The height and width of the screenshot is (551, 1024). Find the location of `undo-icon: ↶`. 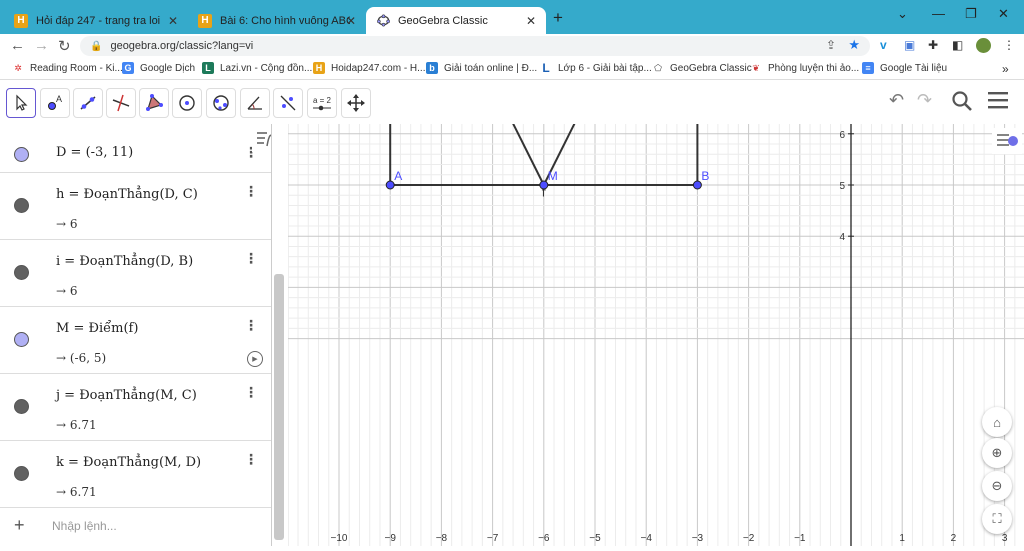

undo-icon: ↶ is located at coordinates (896, 100).